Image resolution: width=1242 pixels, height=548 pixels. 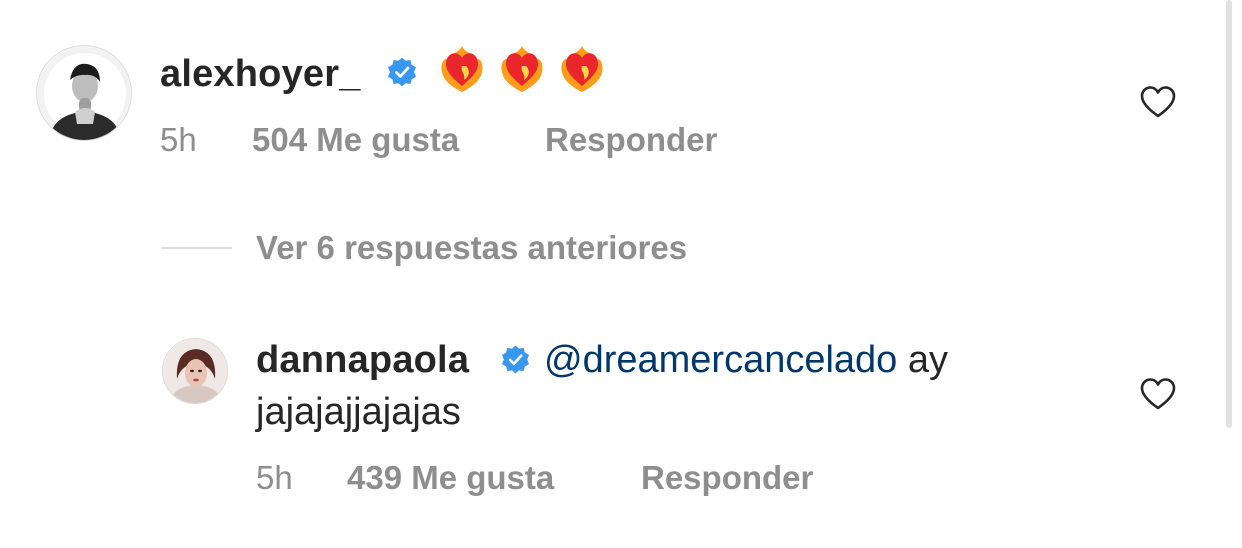 What do you see at coordinates (471, 248) in the screenshot?
I see `view-previous-replies-button: Ver 6 respuestas anteriores` at bounding box center [471, 248].